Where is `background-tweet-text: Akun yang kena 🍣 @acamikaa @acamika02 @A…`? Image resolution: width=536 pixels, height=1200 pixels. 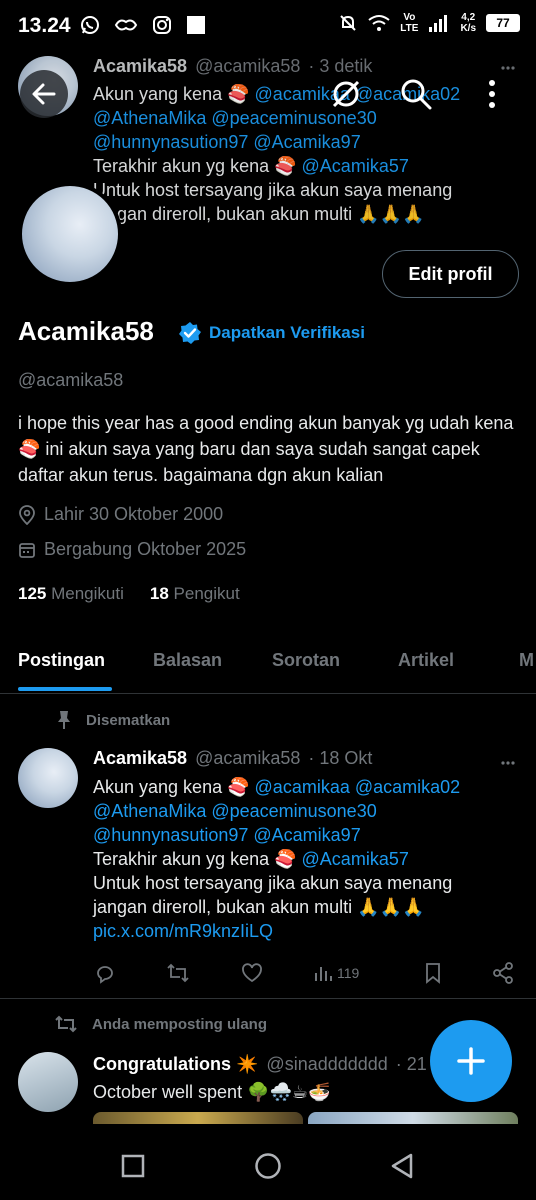
background-tweet-text: Akun yang kena 🍣 @acamikaa @acamika02 @A… is located at coordinates (277, 154).